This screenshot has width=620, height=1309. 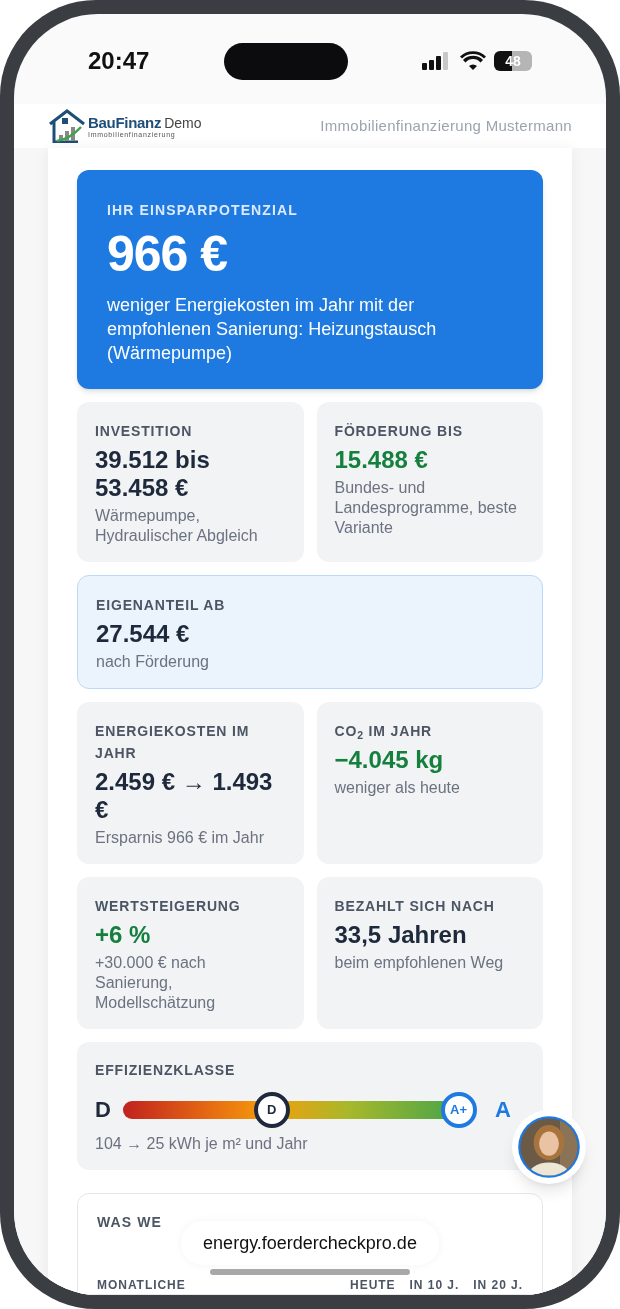 What do you see at coordinates (271, 1109) in the screenshot?
I see `current-class-marker: D` at bounding box center [271, 1109].